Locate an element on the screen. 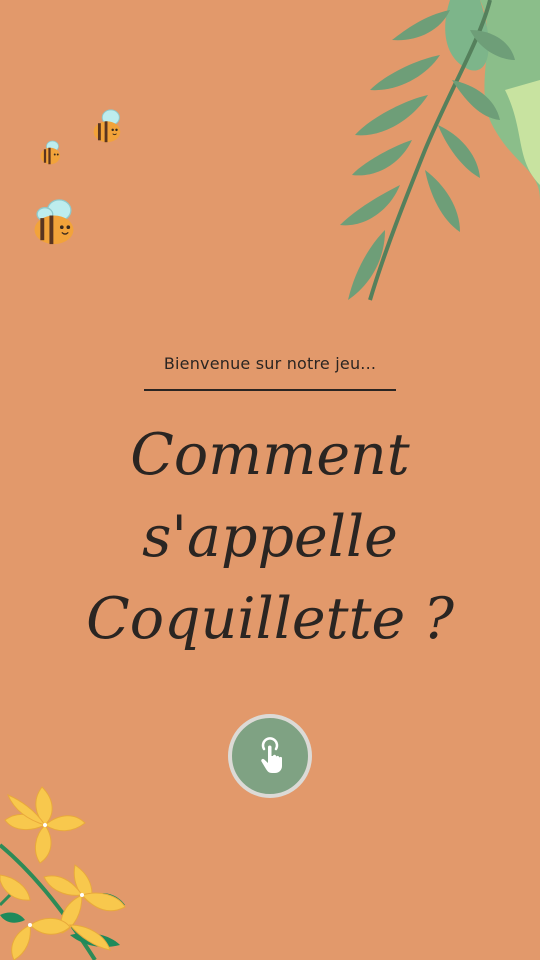  flowers-decoration is located at coordinates (63, 873).